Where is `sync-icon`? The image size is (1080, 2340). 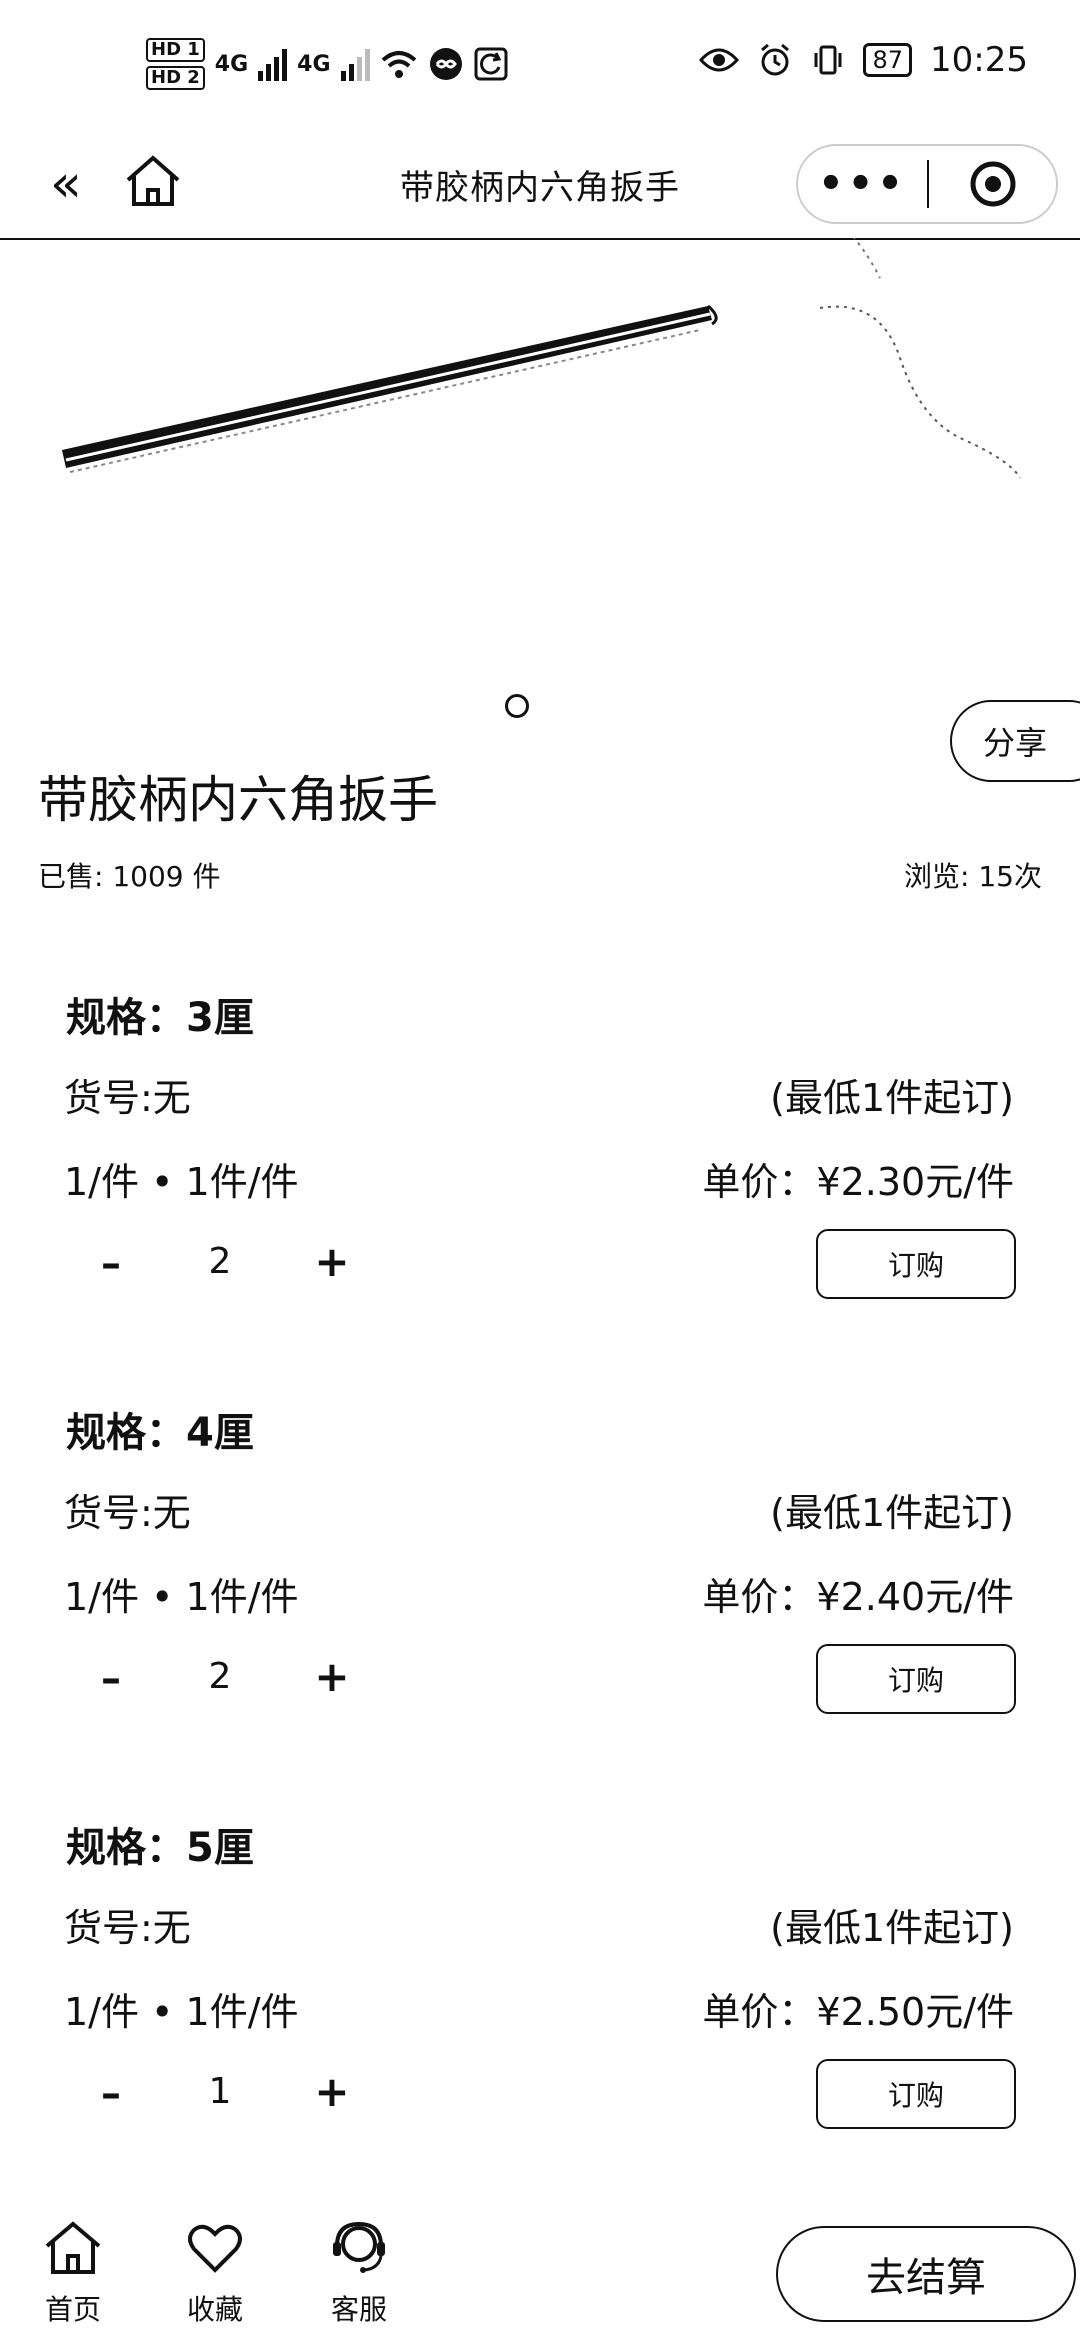
sync-icon is located at coordinates (491, 64).